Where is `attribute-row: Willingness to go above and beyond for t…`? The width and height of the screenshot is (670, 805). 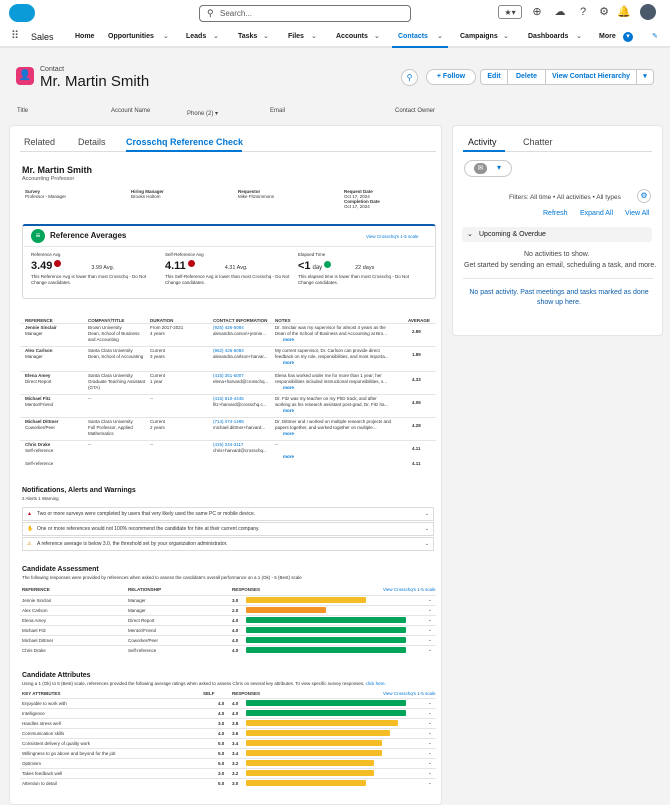
attribute-row: Willingness to go above and beyond for t… is located at coordinates (229, 753).